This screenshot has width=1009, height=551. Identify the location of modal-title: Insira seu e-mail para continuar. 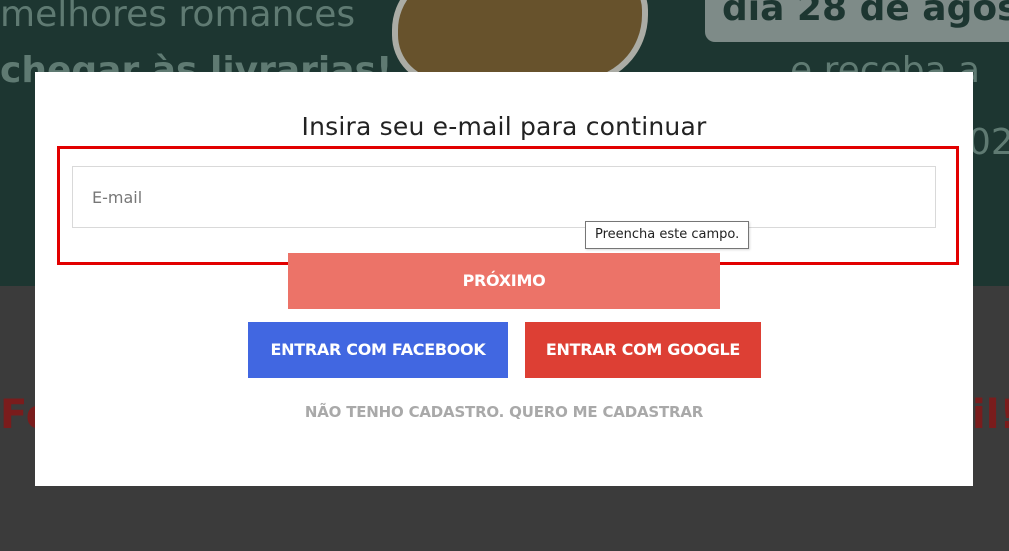
(504, 126).